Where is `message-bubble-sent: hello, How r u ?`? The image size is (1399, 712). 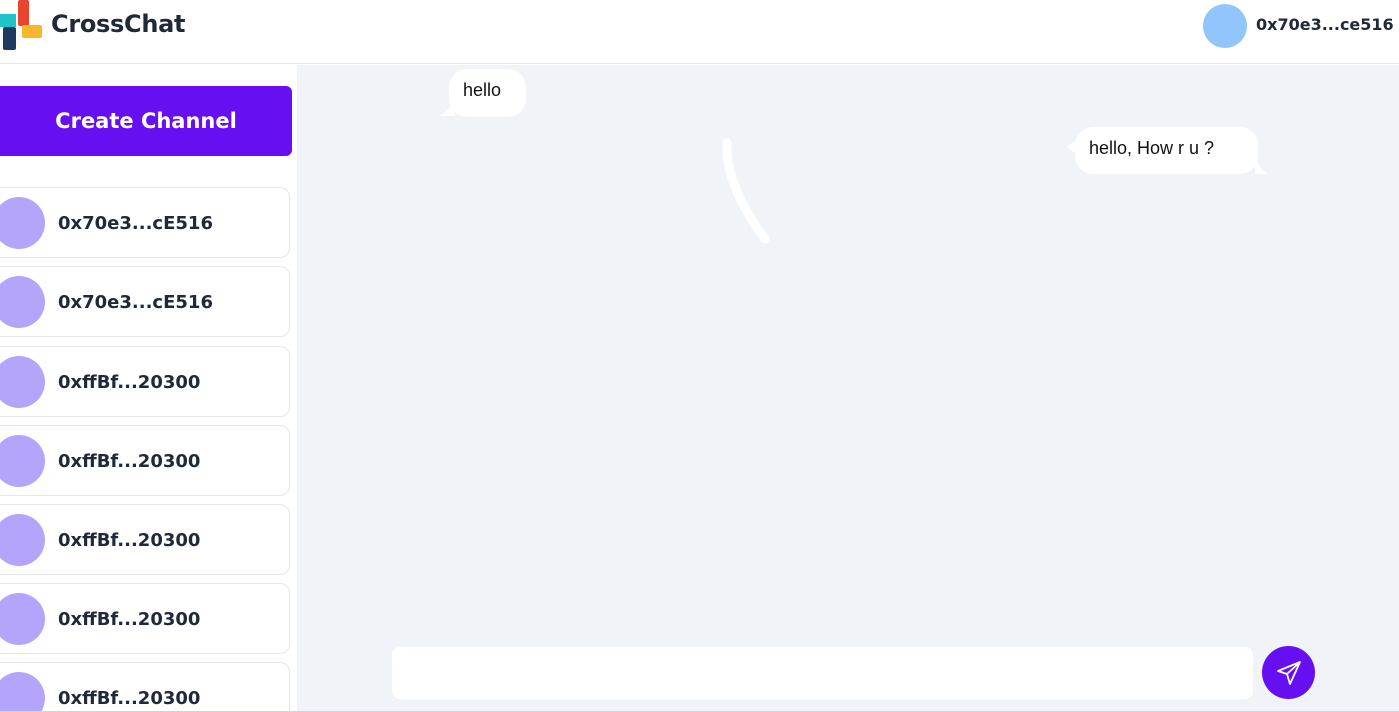 message-bubble-sent: hello, How r u ? is located at coordinates (1166, 150).